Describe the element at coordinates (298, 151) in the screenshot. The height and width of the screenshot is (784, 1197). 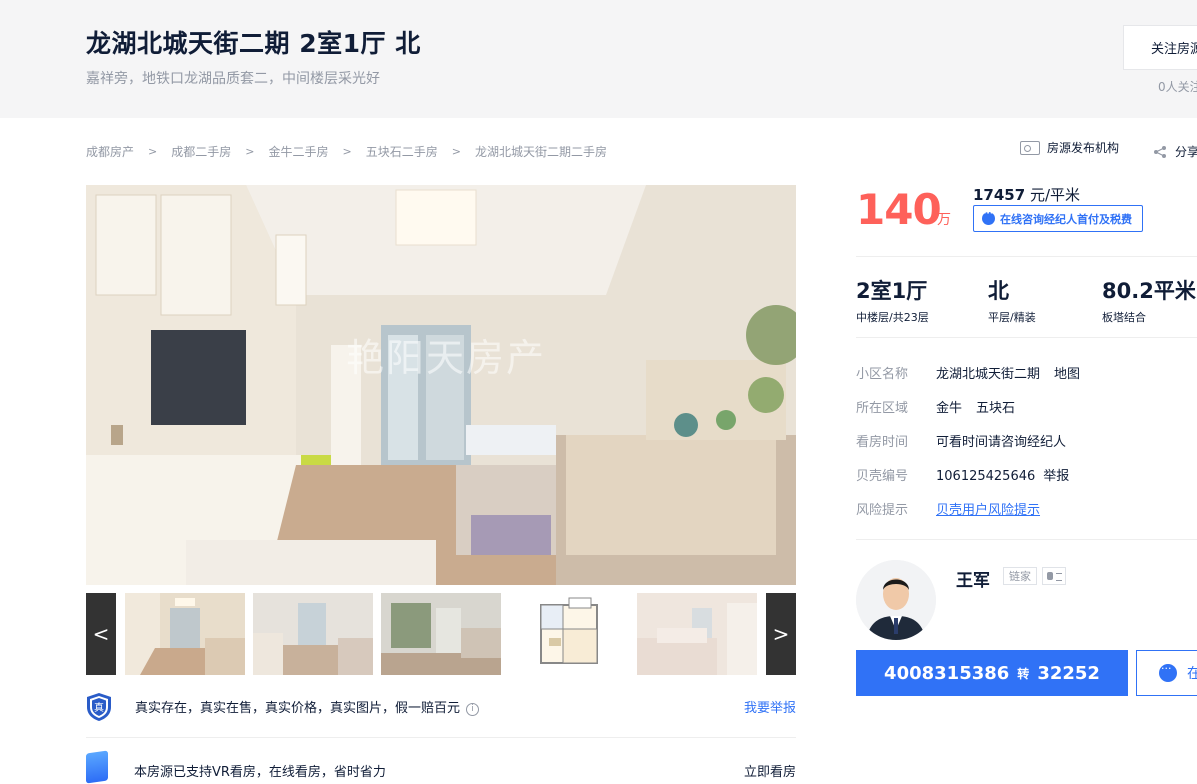
I see `breadcrumb-item-district: 金牛二手房` at that location.